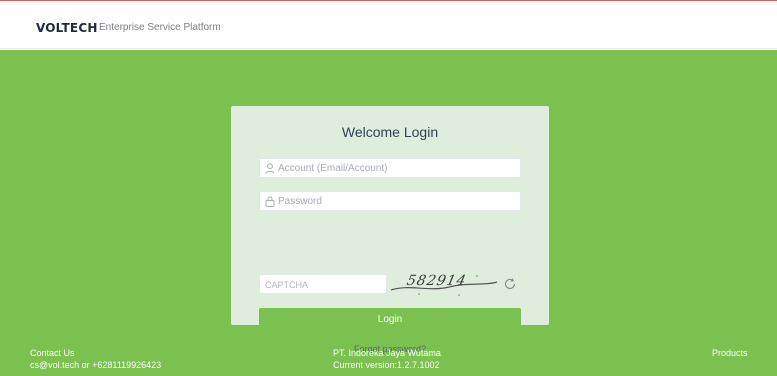 The height and width of the screenshot is (376, 777). I want to click on logo: VOLTECH, so click(67, 28).